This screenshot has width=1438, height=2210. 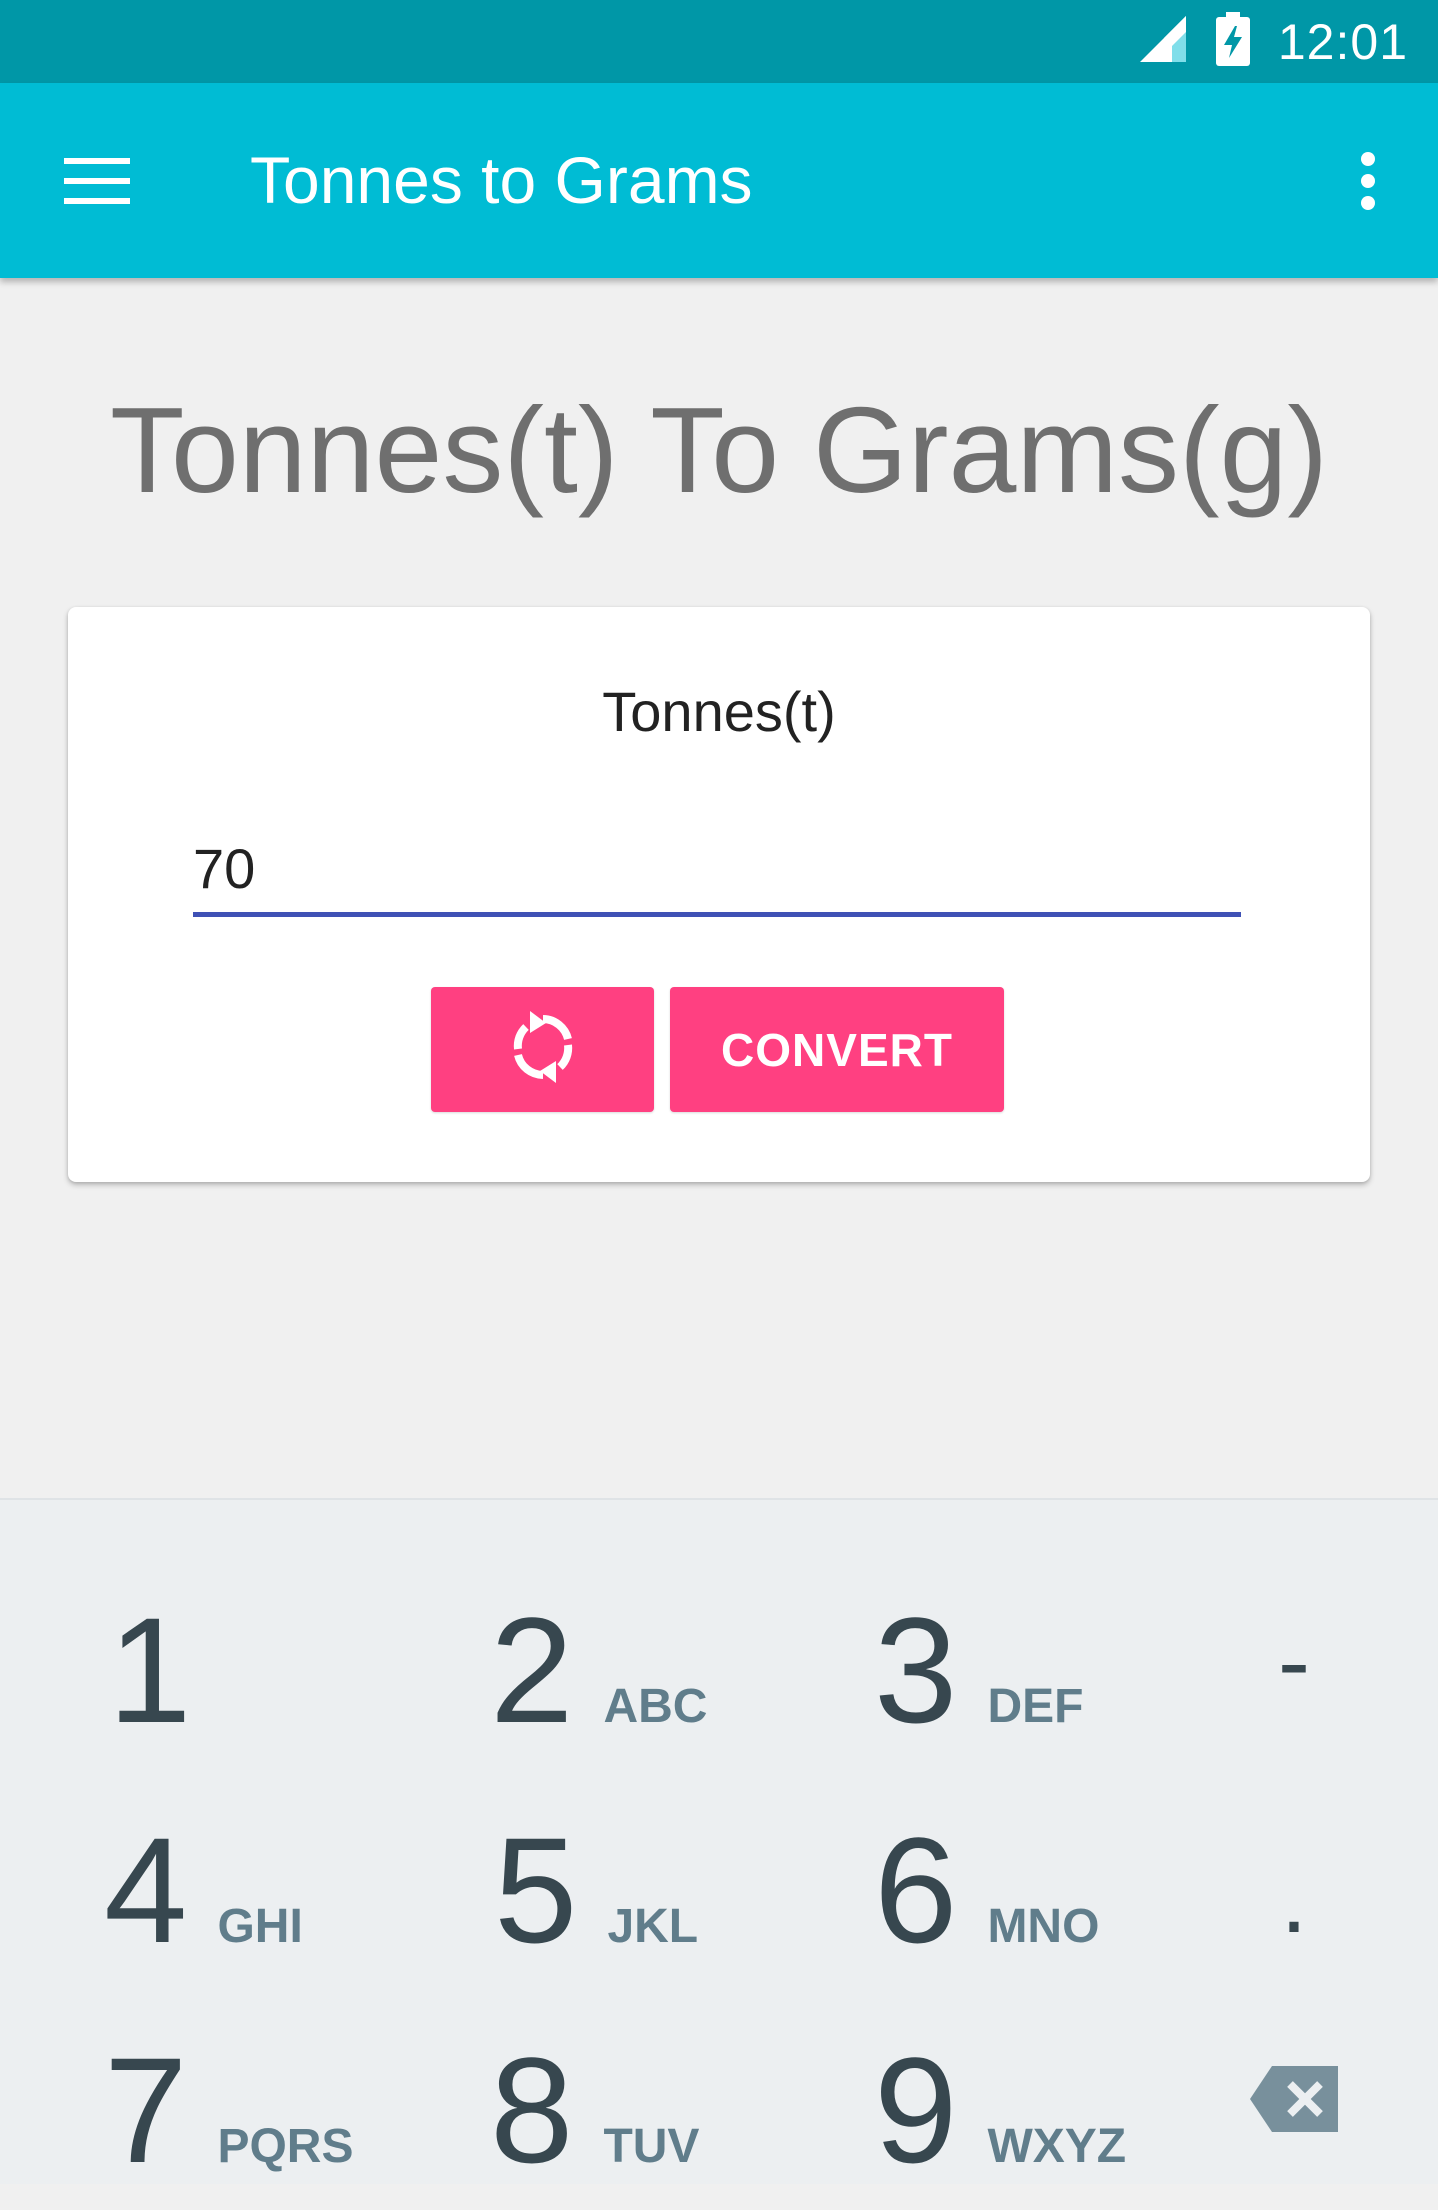 I want to click on convert-button: CONVERT, so click(x=837, y=1049).